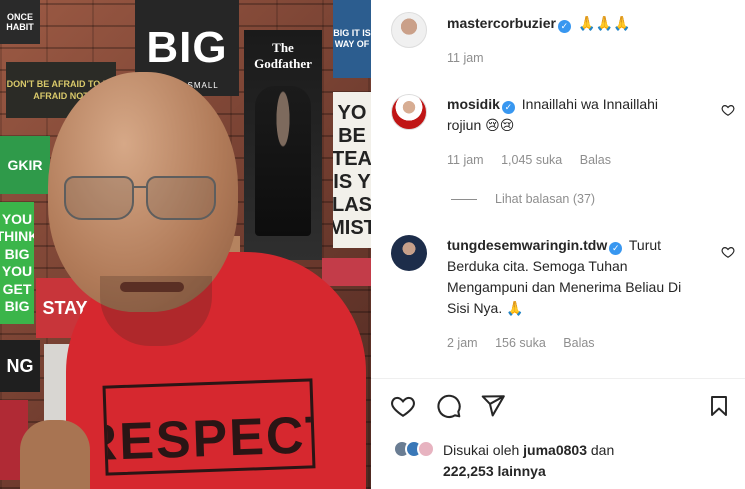 The width and height of the screenshot is (745, 489). What do you see at coordinates (152, 287) in the screenshot?
I see `person-mouth` at bounding box center [152, 287].